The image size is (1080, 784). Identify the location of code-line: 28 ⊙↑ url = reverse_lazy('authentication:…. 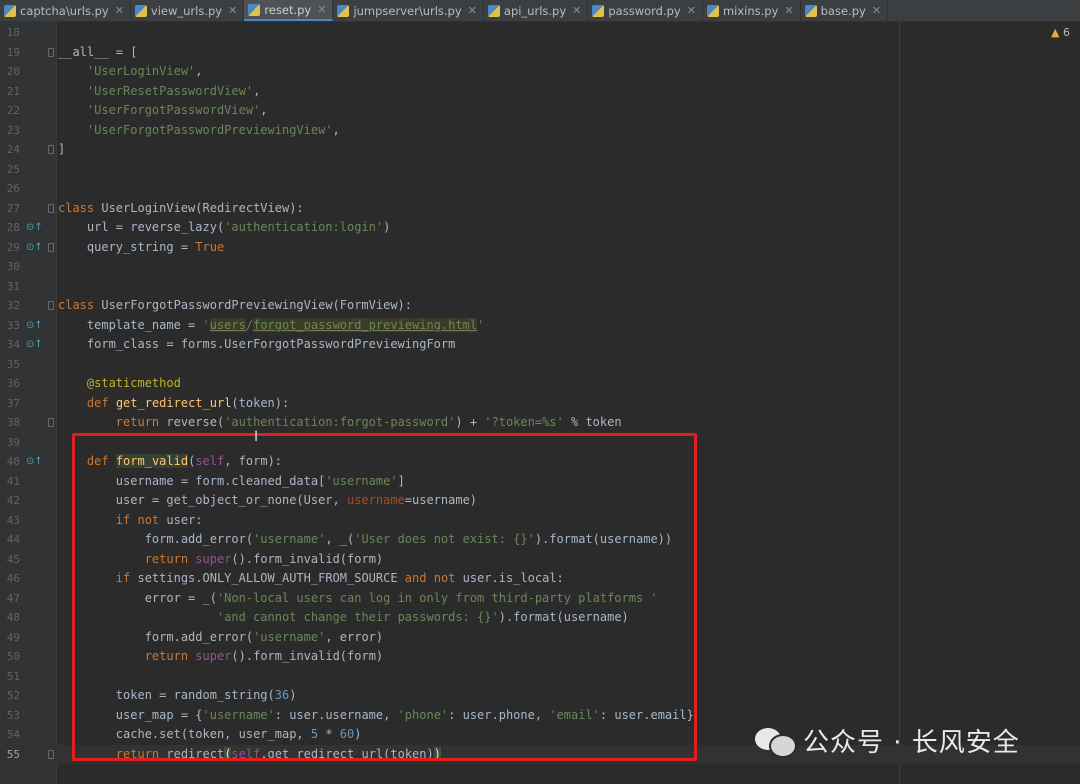
(540, 228).